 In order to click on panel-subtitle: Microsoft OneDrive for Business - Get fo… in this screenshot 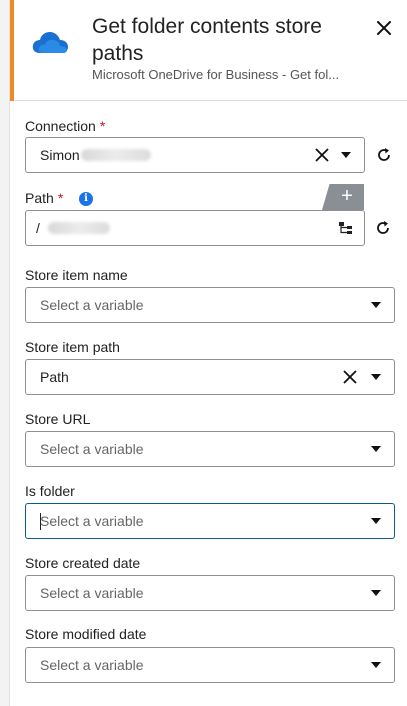, I will do `click(216, 74)`.